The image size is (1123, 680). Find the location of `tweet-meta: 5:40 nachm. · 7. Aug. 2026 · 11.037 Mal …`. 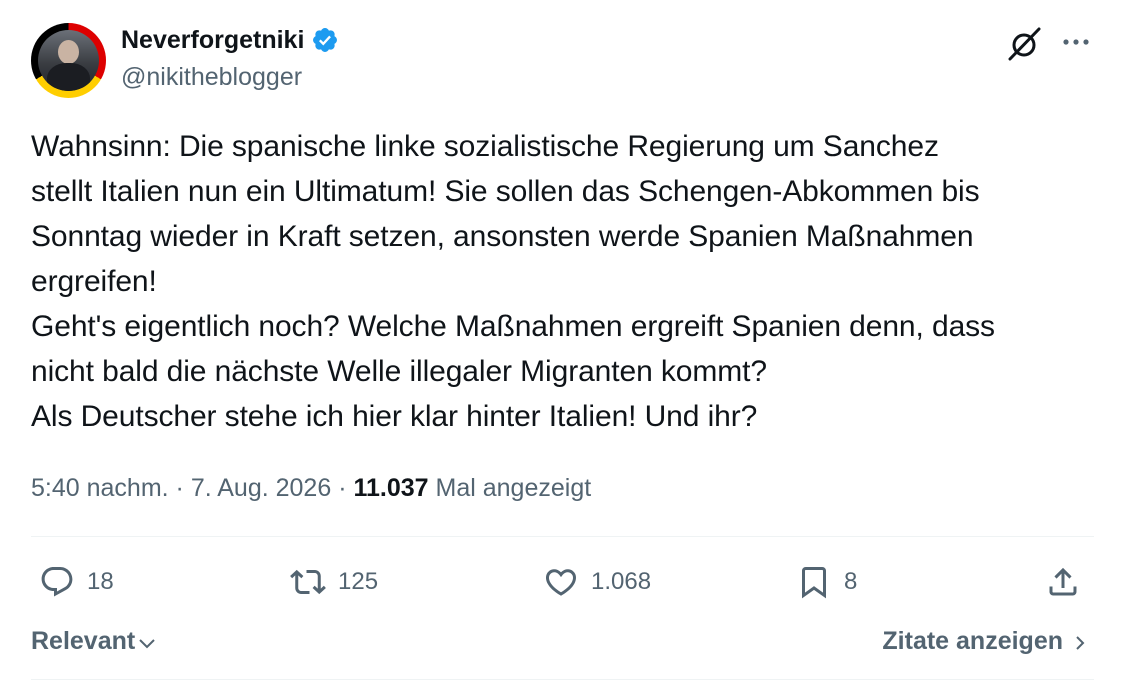

tweet-meta: 5:40 nachm. · 7. Aug. 2026 · 11.037 Mal … is located at coordinates (311, 488).